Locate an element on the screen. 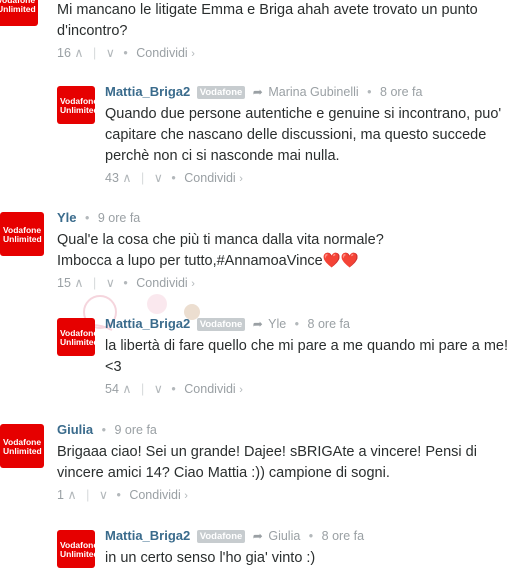 This screenshot has height=576, width=508. comment-header: Yle • 9 ore fa is located at coordinates (220, 220).